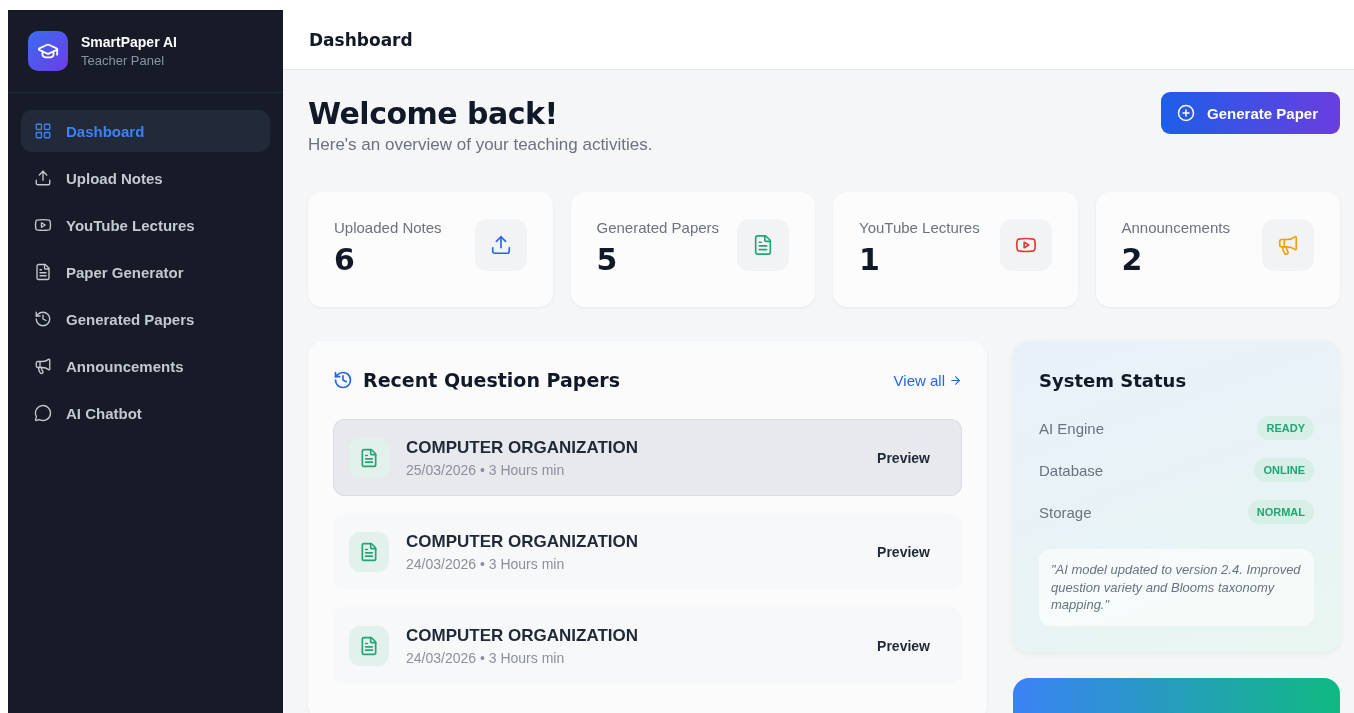 This screenshot has height=713, width=1354. Describe the element at coordinates (43, 413) in the screenshot. I see `chat-bubble-icon` at that location.